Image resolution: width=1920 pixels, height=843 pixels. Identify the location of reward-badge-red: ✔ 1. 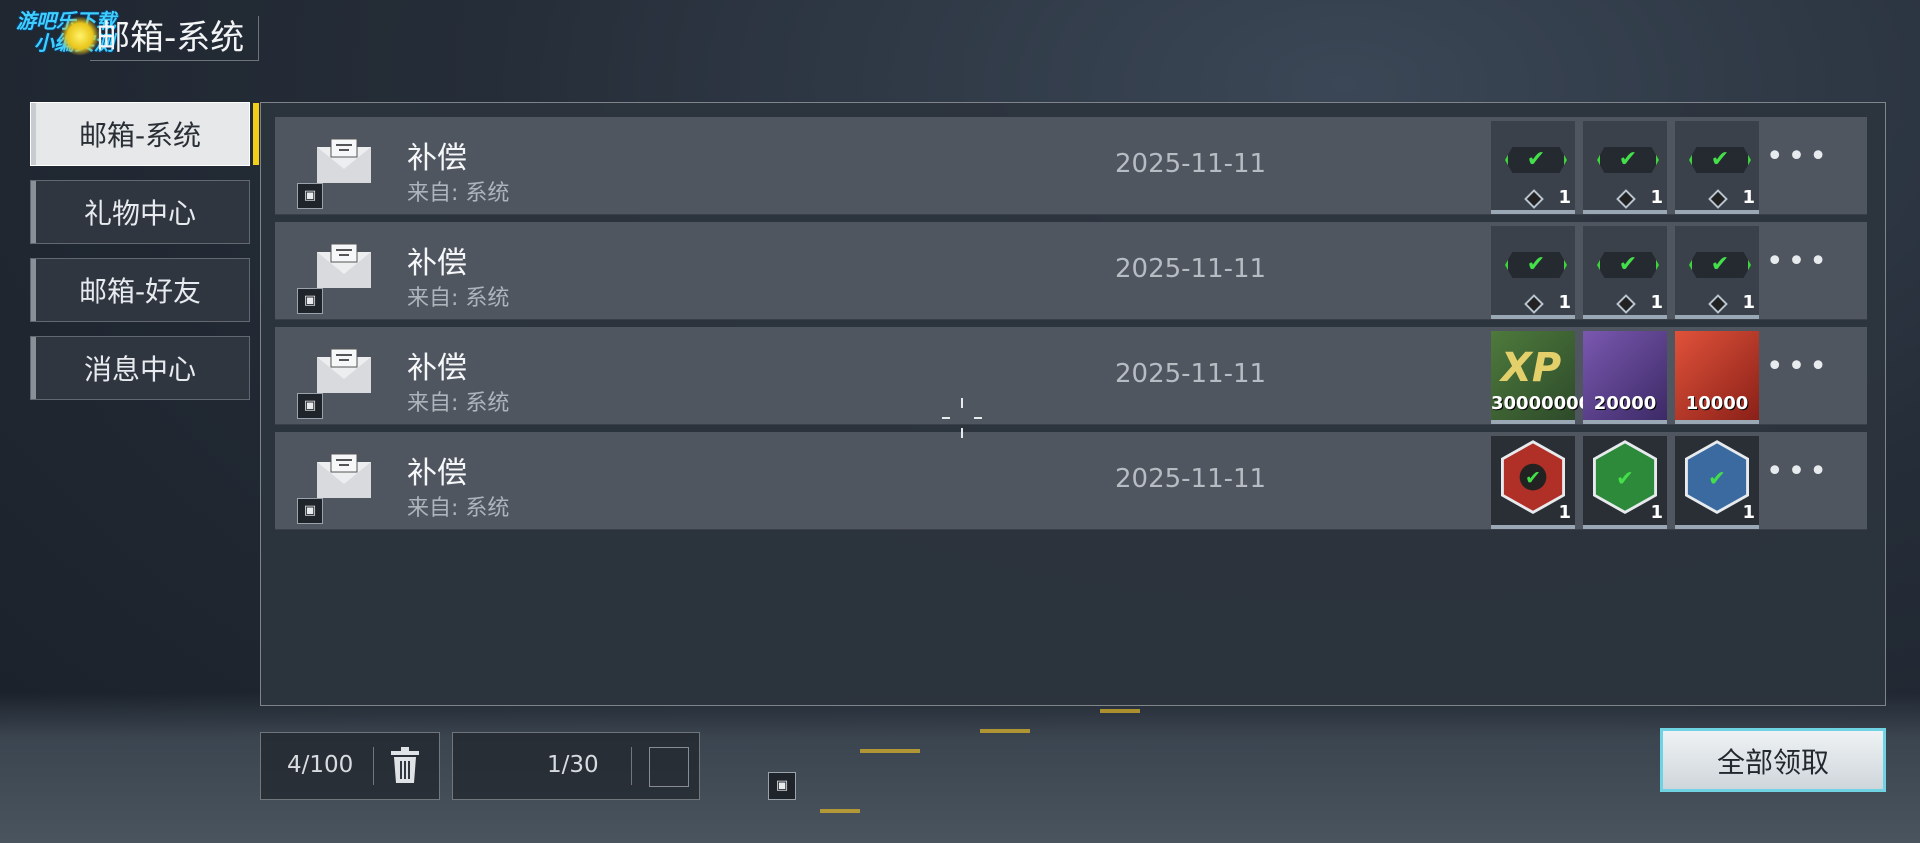
(1533, 482).